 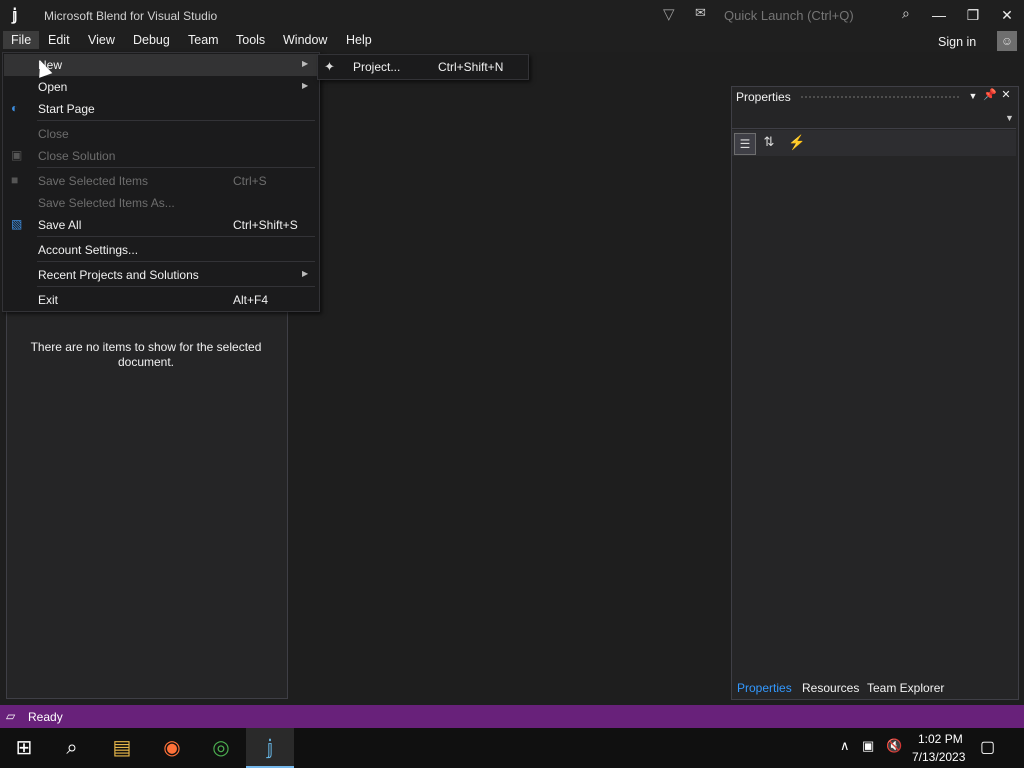 What do you see at coordinates (172, 748) in the screenshot?
I see `firefox-icon: ◉` at bounding box center [172, 748].